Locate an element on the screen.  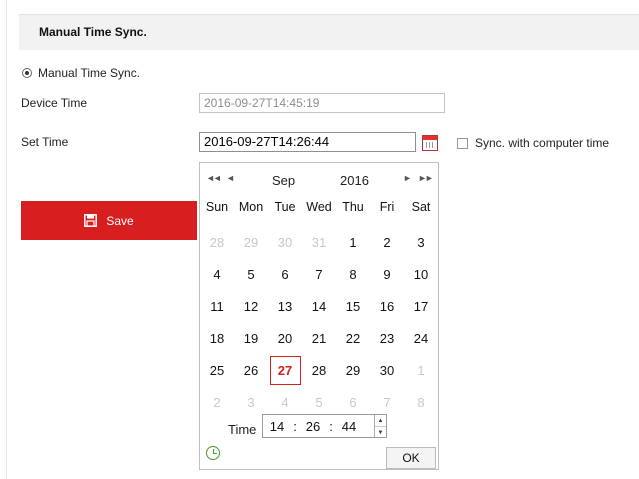
save-button-label: Save is located at coordinates (120, 220).